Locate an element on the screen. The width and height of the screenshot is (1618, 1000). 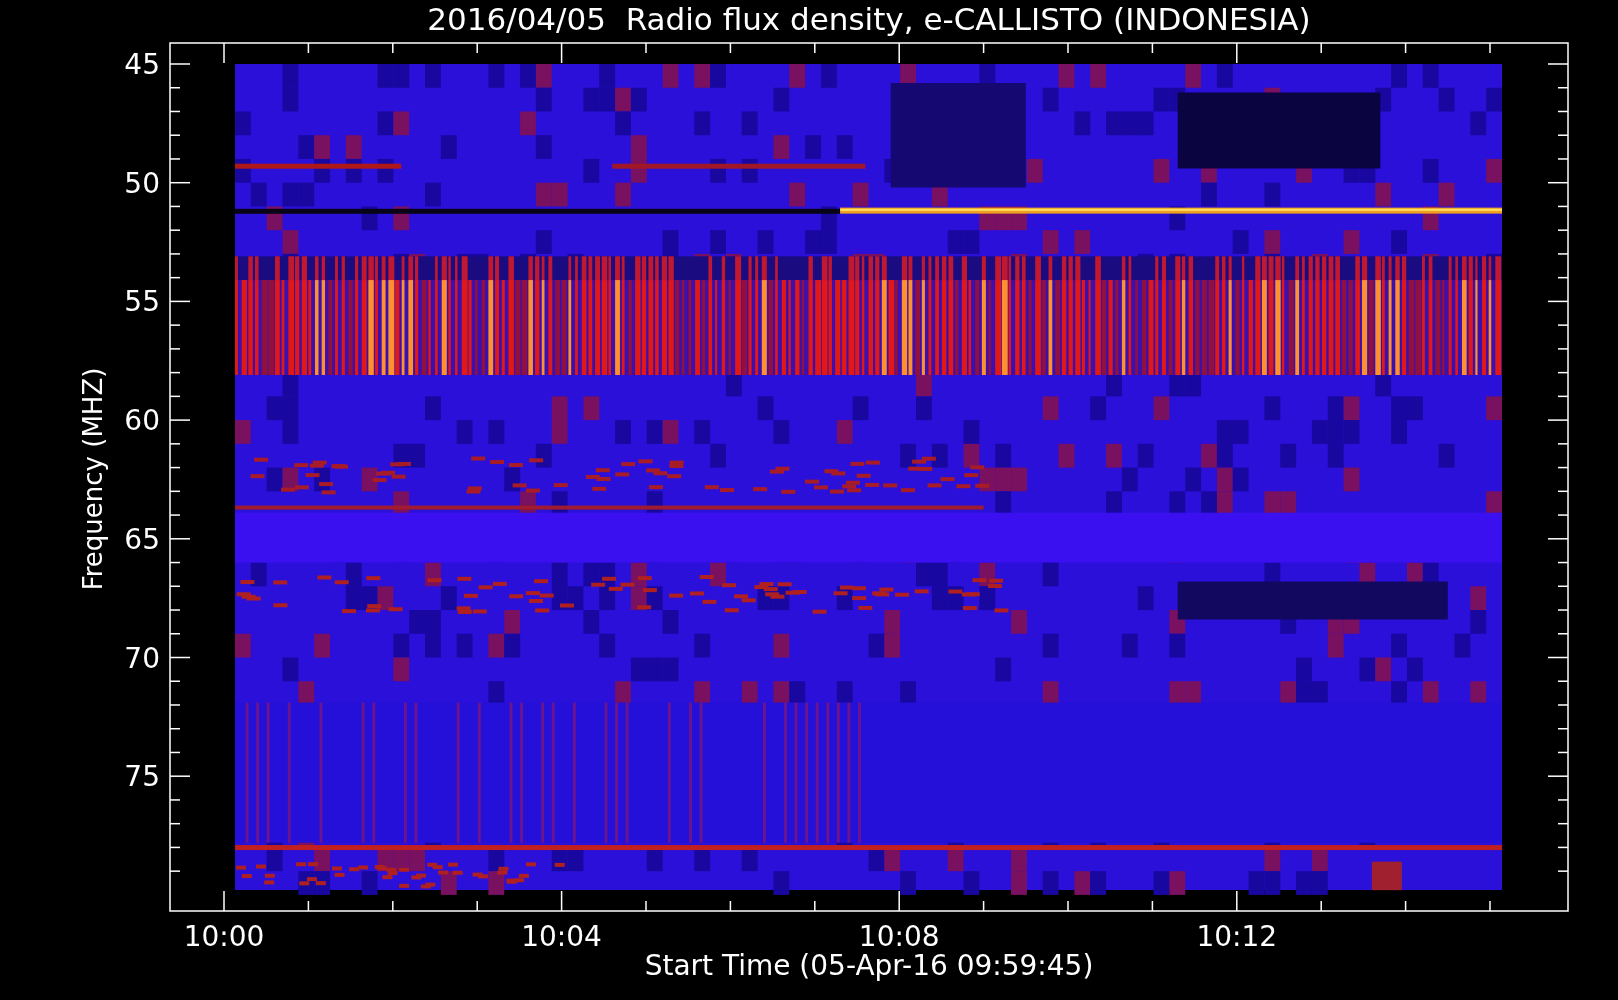
y-tick-label: 50 is located at coordinates (142, 183).